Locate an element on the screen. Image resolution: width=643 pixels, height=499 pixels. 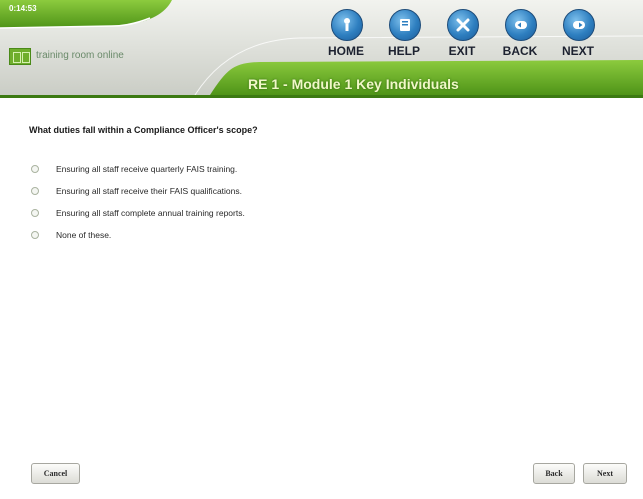
next-nav-label: NEXT is located at coordinates (577, 51).